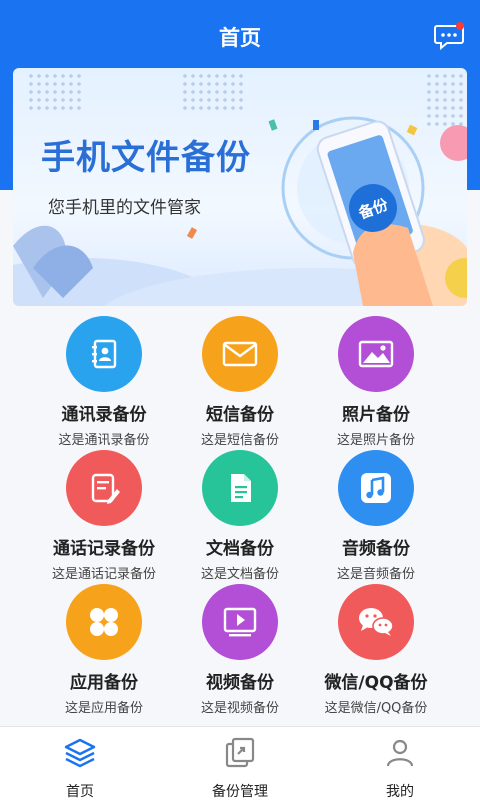 The height and width of the screenshot is (800, 480). Describe the element at coordinates (376, 354) in the screenshot. I see `image-icon` at that location.